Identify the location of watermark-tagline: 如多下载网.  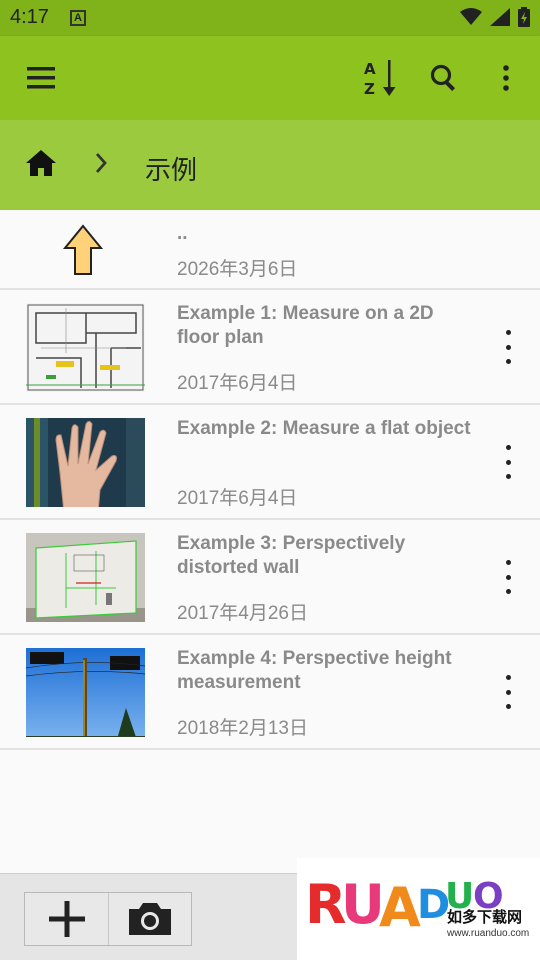
(485, 917).